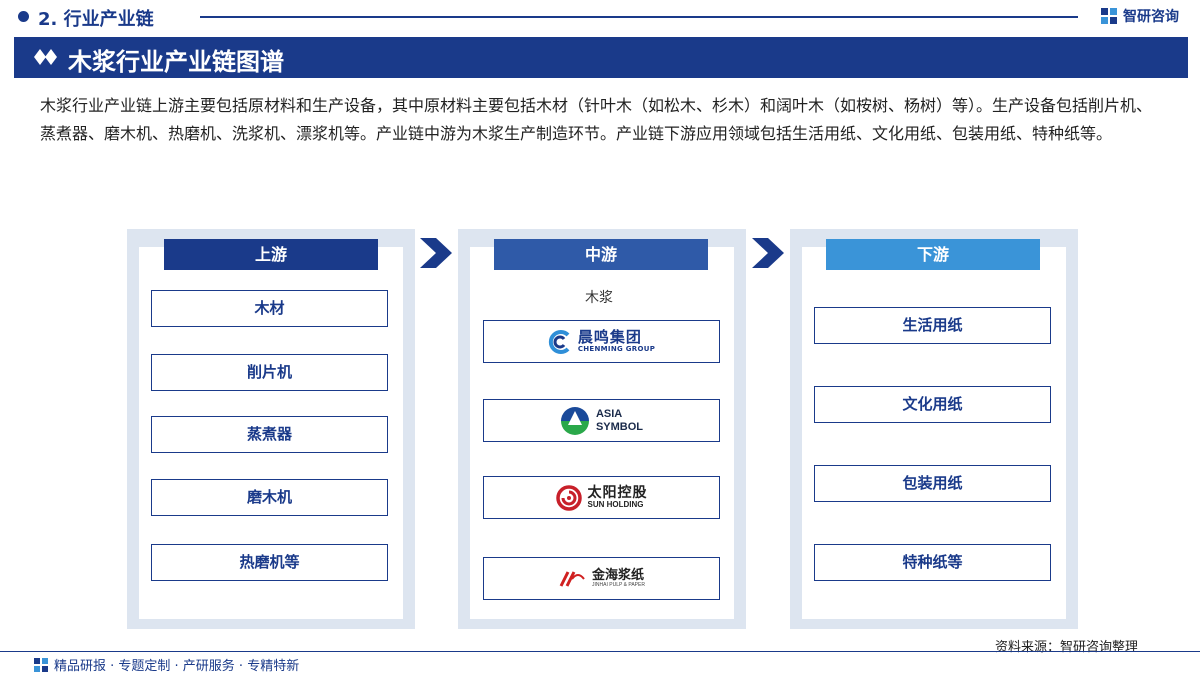 This screenshot has width=1200, height=675. Describe the element at coordinates (601, 254) in the screenshot. I see `midstream-header: 中游` at that location.